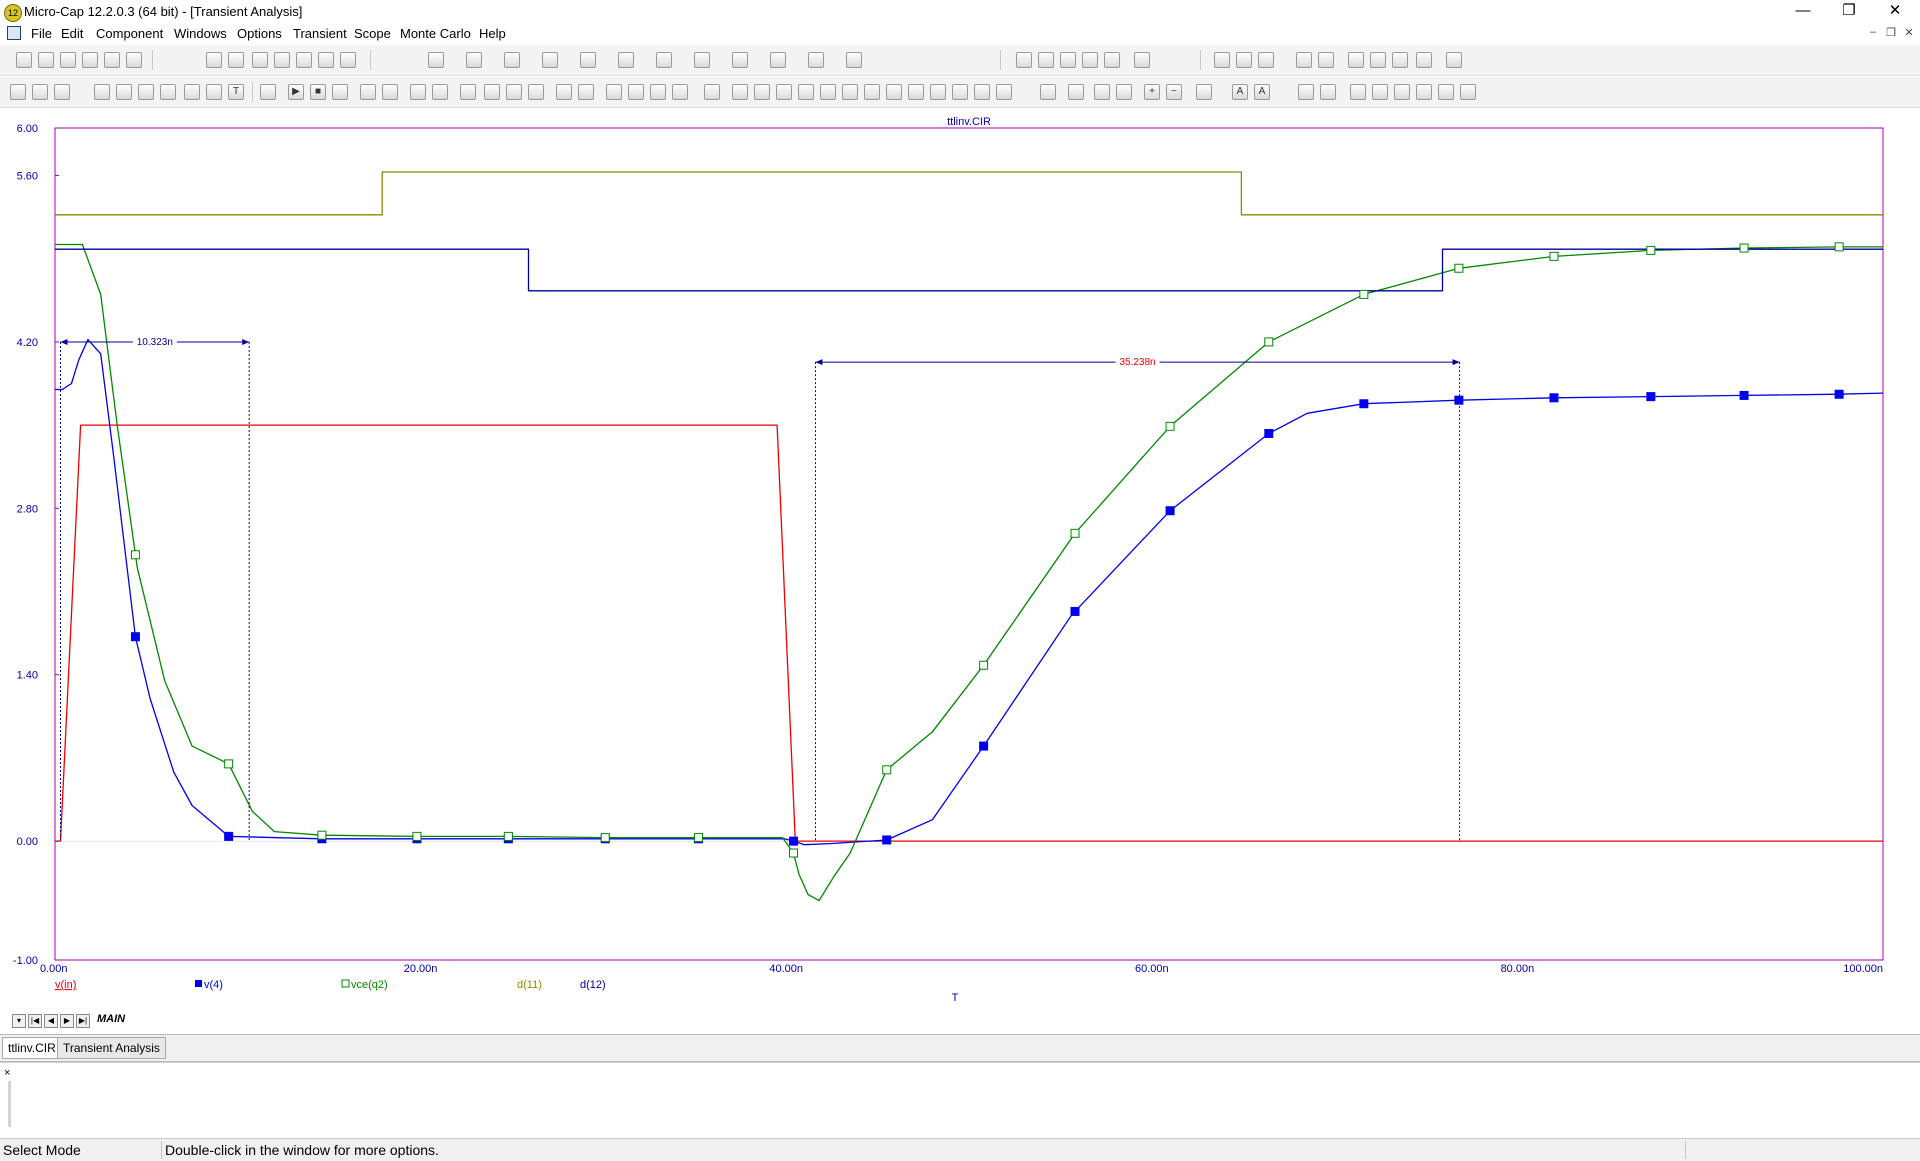  What do you see at coordinates (588, 60) in the screenshot?
I see `diode-icon` at bounding box center [588, 60].